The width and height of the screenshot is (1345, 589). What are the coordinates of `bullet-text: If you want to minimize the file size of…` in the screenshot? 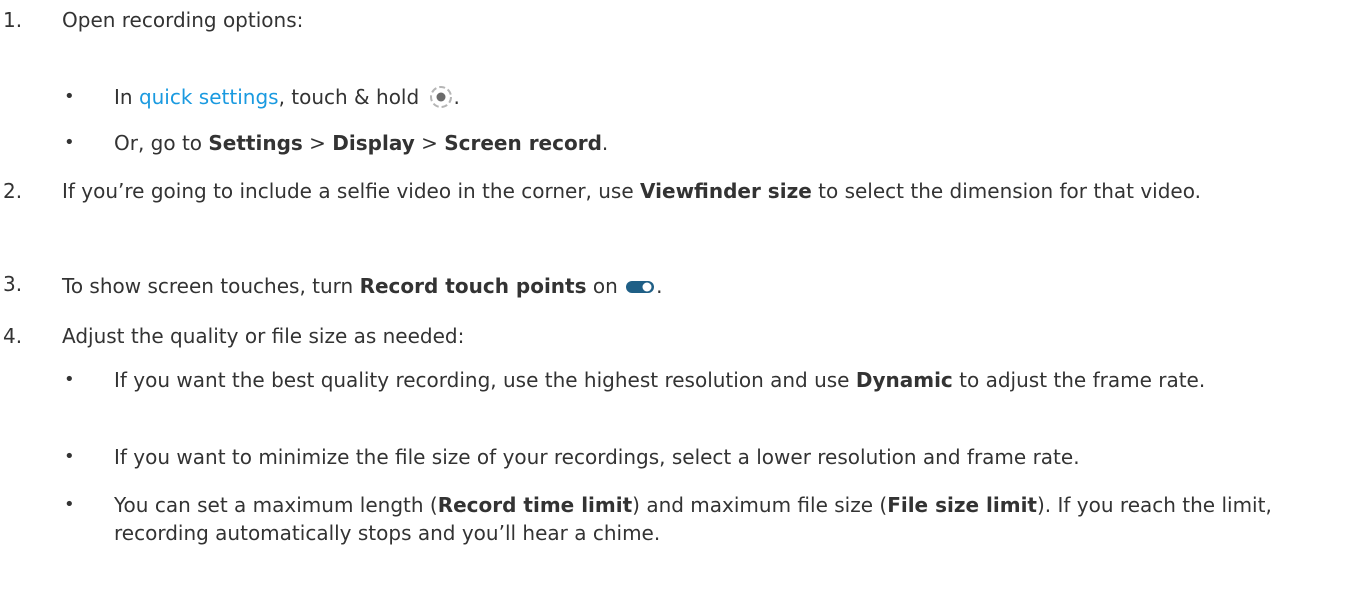 It's located at (597, 457).